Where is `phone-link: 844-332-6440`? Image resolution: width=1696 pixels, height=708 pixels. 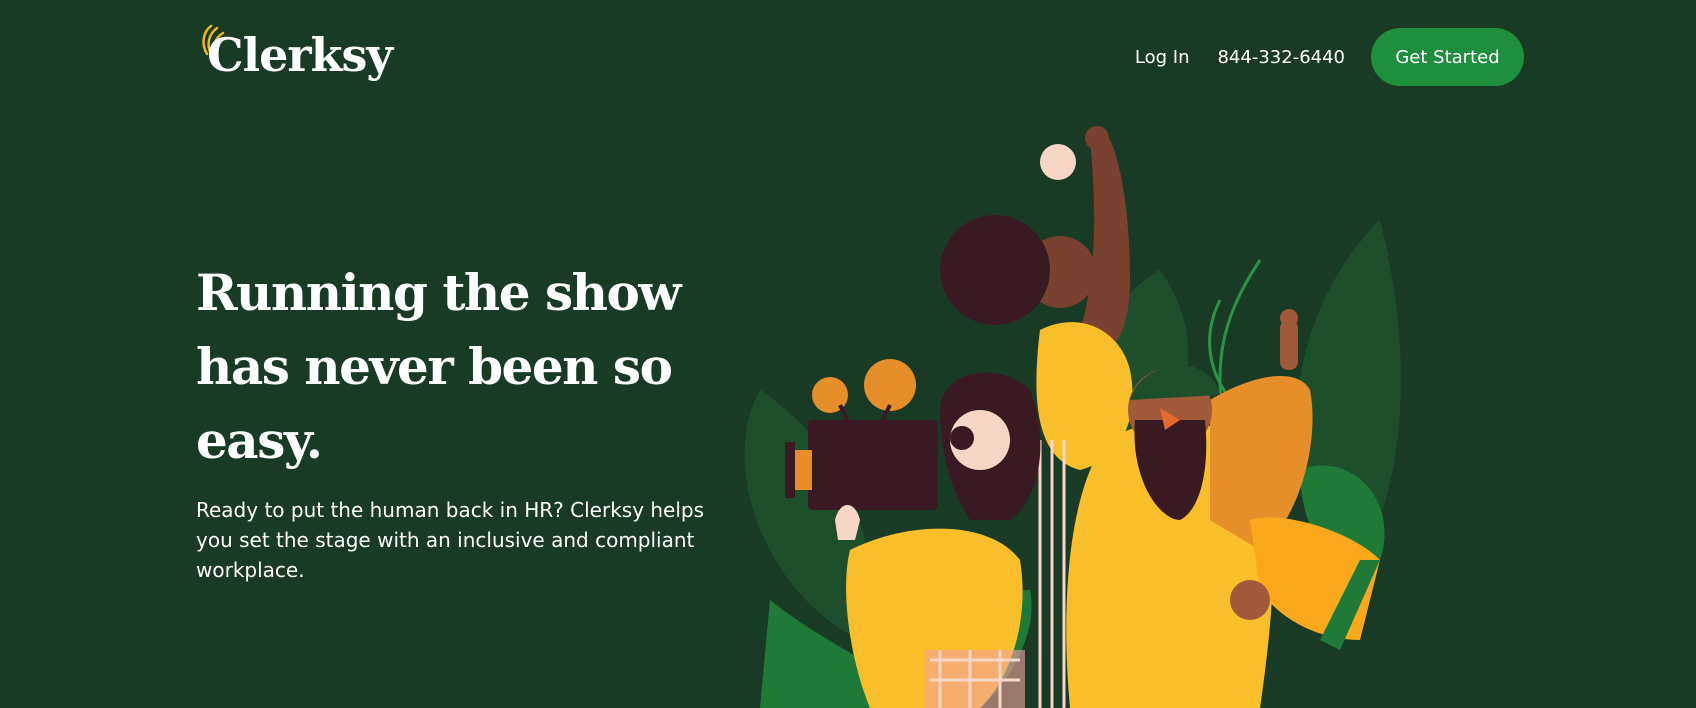
phone-link: 844-332-6440 is located at coordinates (1281, 57).